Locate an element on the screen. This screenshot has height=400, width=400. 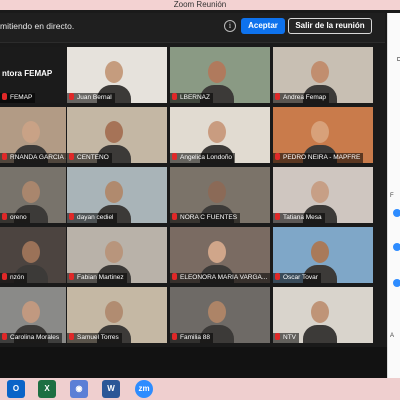
participant-name-display: ntora FEMAP is located at coordinates (27, 73).